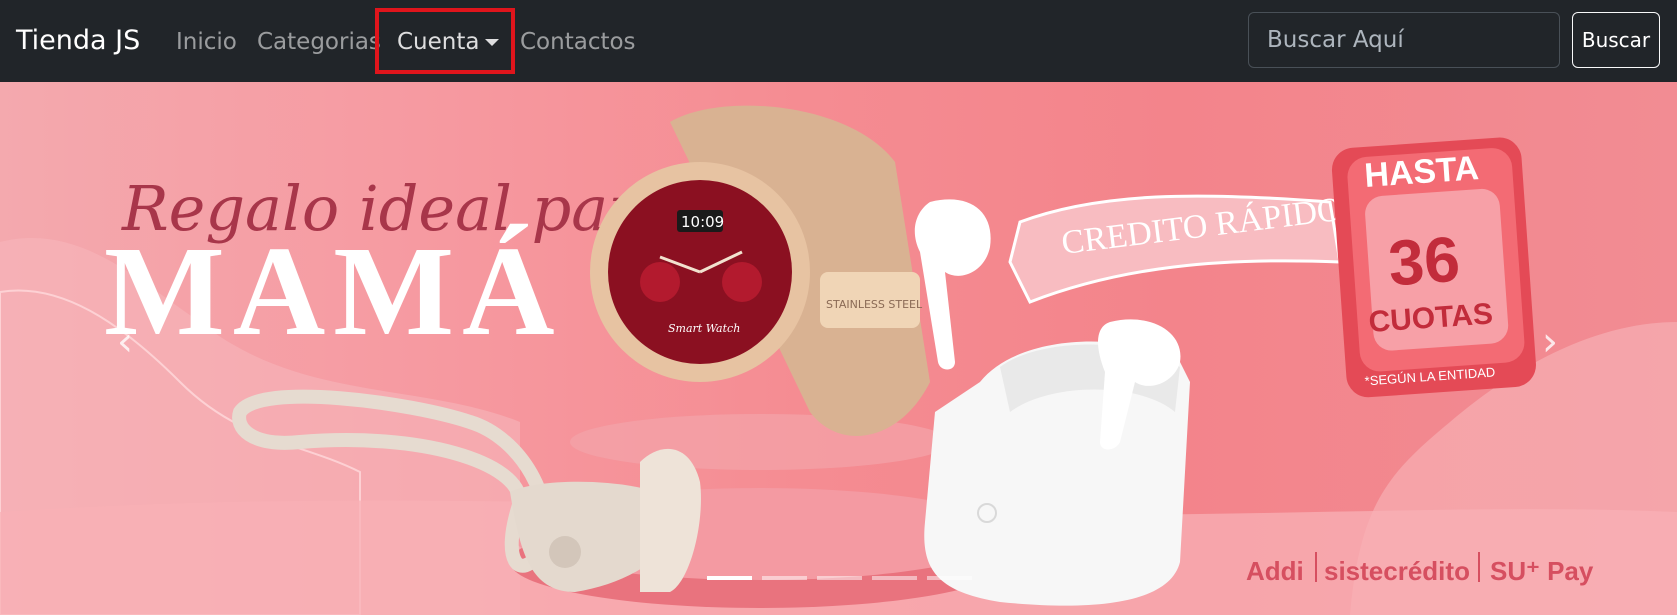 Image resolution: width=1677 pixels, height=615 pixels. I want to click on nav-link-categorias: Categorias, so click(319, 42).